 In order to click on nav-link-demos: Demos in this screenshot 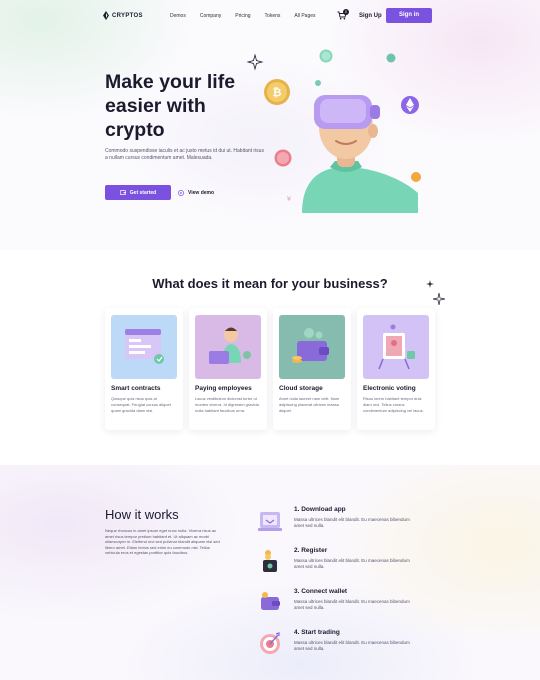, I will do `click(178, 16)`.